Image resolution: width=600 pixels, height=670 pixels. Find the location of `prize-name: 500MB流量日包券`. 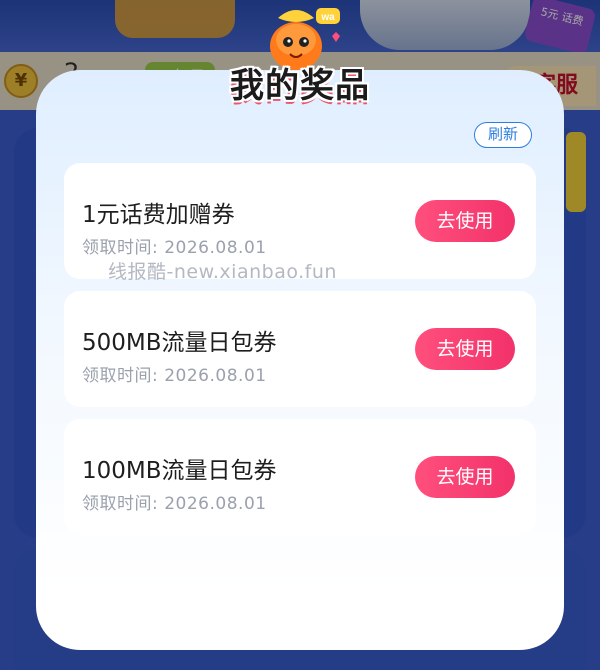

prize-name: 500MB流量日包券 is located at coordinates (179, 343).